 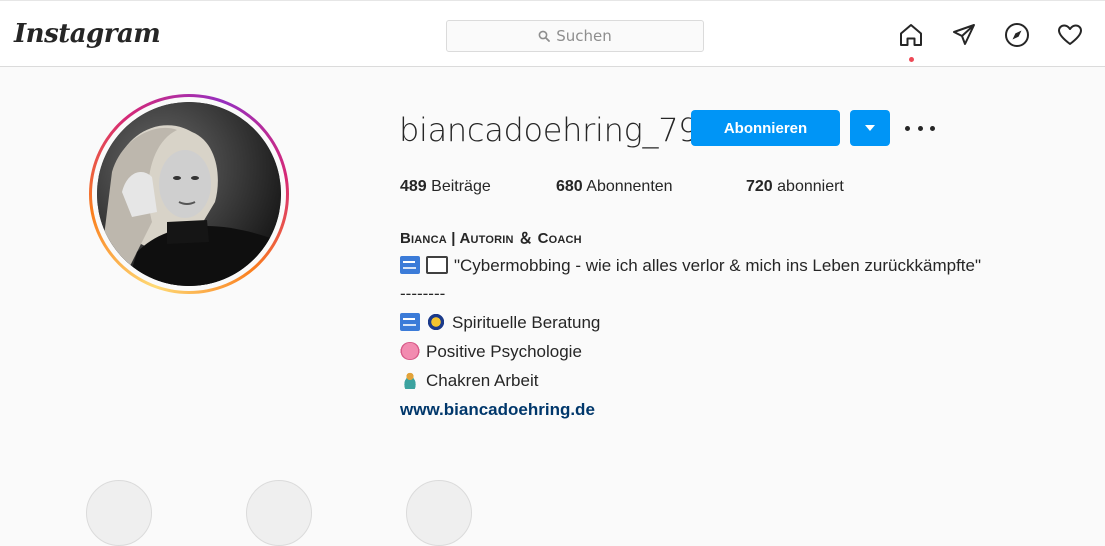 What do you see at coordinates (491, 238) in the screenshot?
I see `bio-full-name: Bianca | Autorin ＆ Coach` at bounding box center [491, 238].